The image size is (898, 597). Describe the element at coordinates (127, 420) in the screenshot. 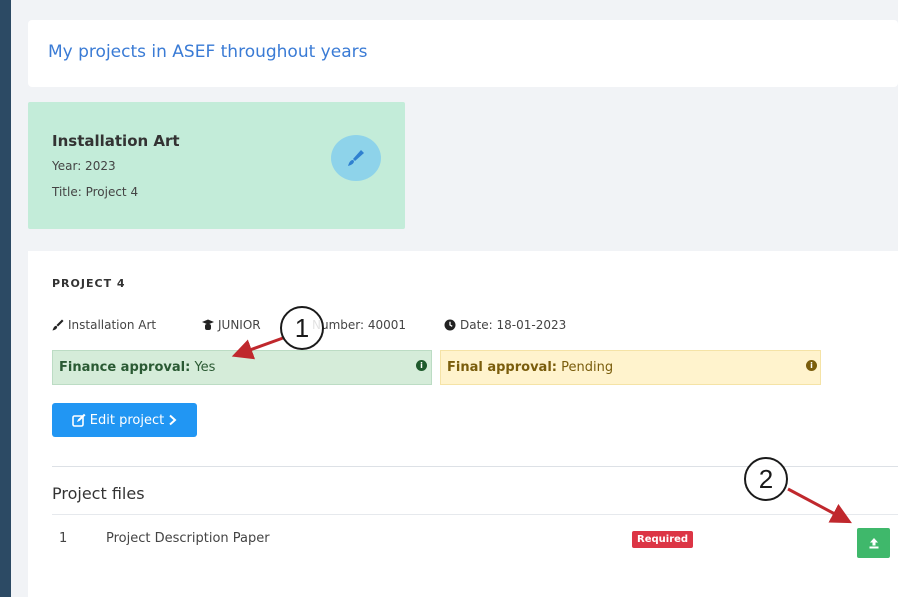

I see `edit-project-label: Edit project` at that location.